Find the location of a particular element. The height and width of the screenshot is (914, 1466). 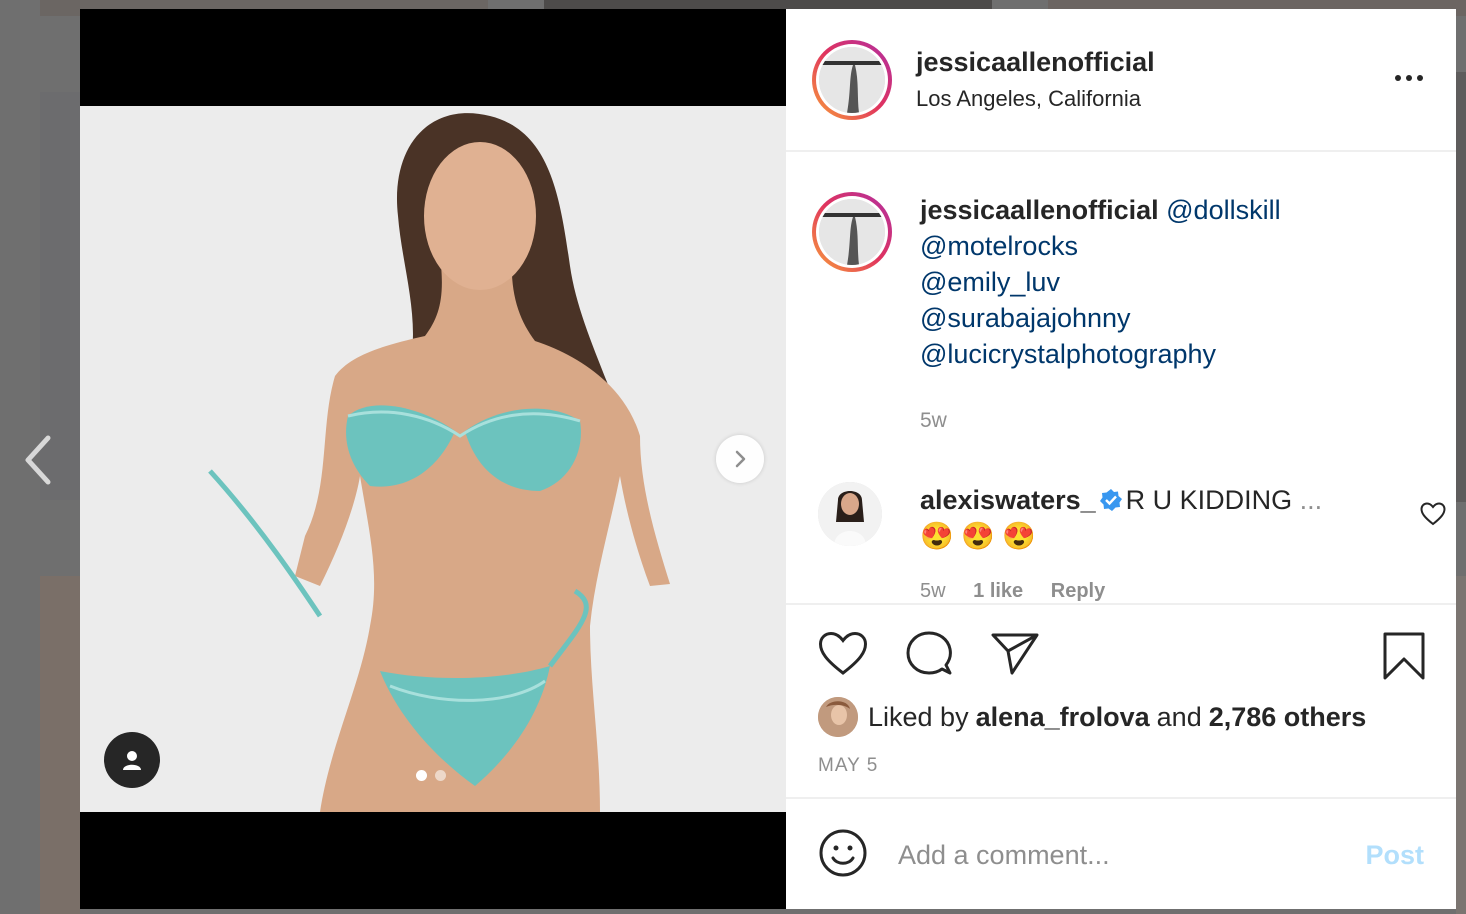

comment-input is located at coordinates (1118, 855).